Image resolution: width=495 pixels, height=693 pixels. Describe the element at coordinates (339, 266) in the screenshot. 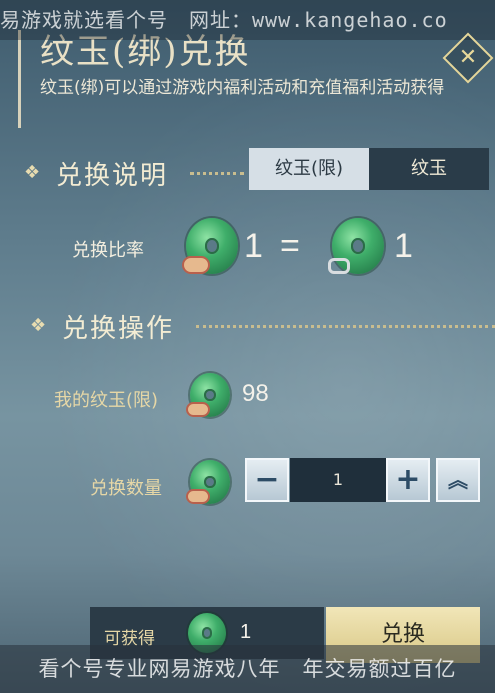

I see `chain-badge-icon` at that location.